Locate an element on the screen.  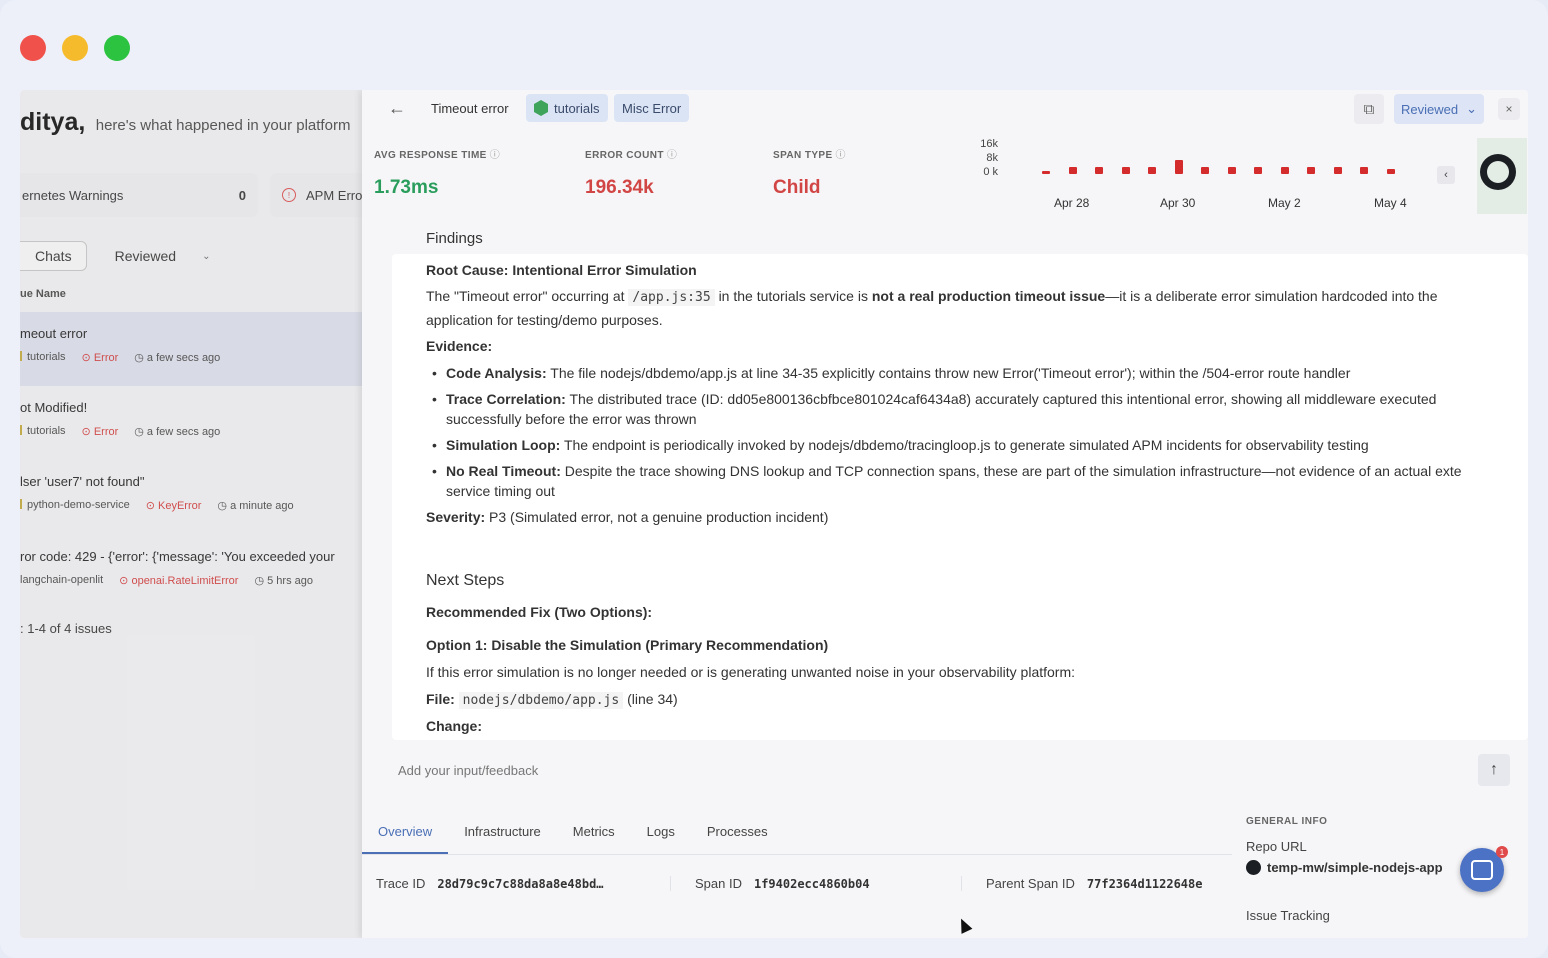
issue-type: ⊙ Error is located at coordinates (100, 358).